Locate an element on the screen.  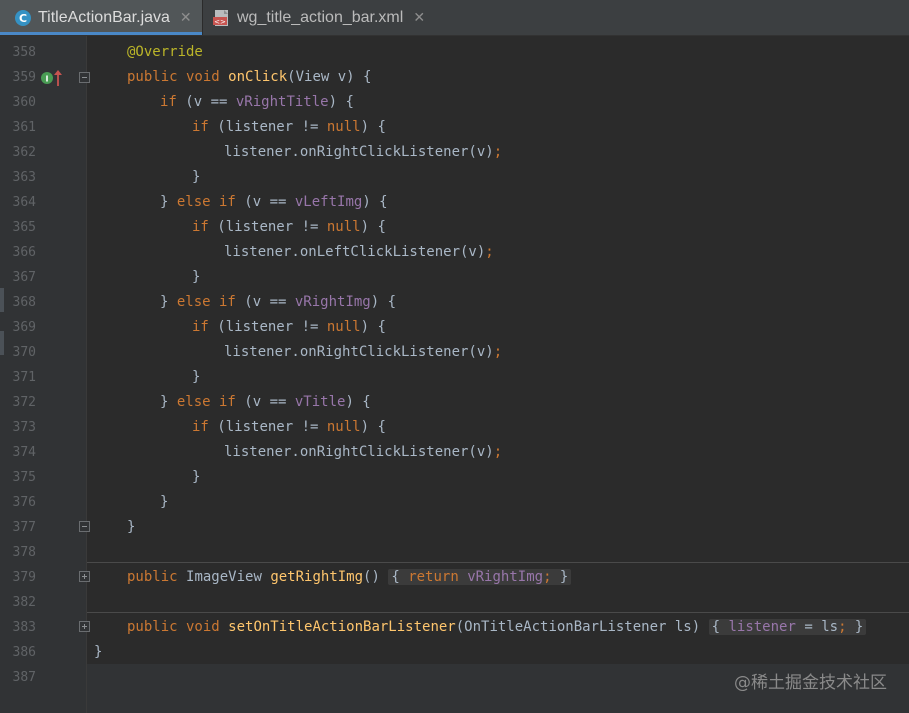
line-number: 378 is located at coordinates (24, 552).